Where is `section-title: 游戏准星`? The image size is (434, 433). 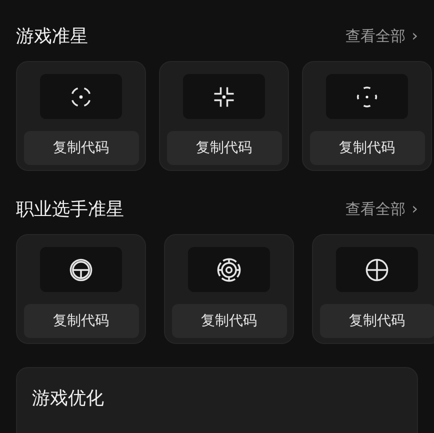 section-title: 游戏准星 is located at coordinates (52, 36).